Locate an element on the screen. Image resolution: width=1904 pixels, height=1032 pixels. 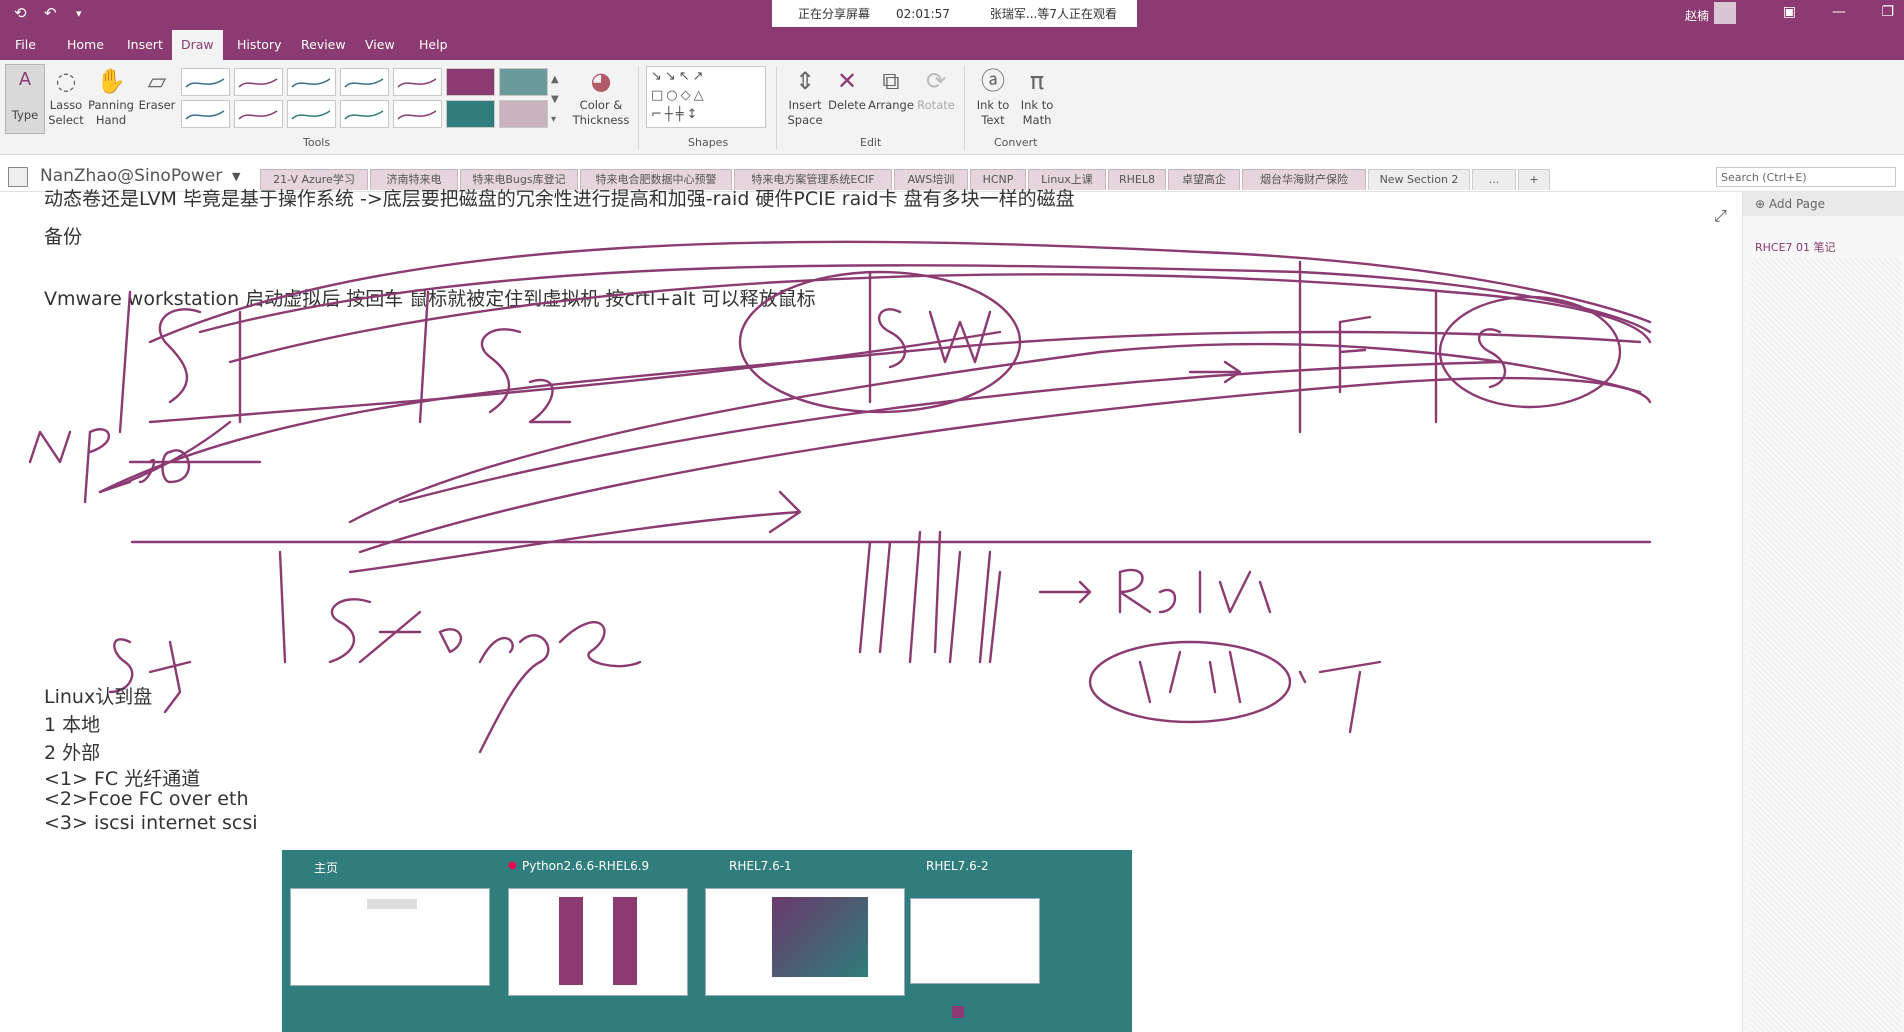
panning-hand-button: ✋ Panning Hand is located at coordinates (111, 96).